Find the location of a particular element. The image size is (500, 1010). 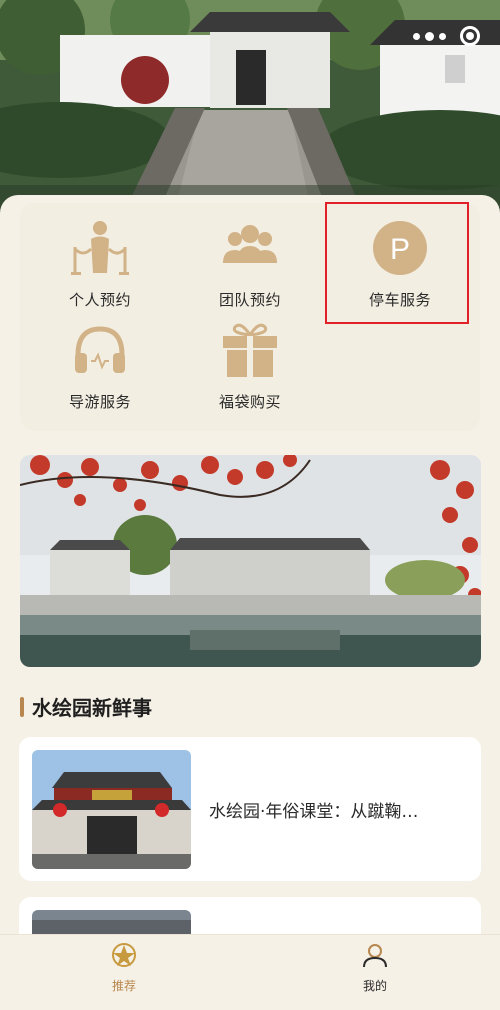

service-label: 个人预约 is located at coordinates (99, 300).